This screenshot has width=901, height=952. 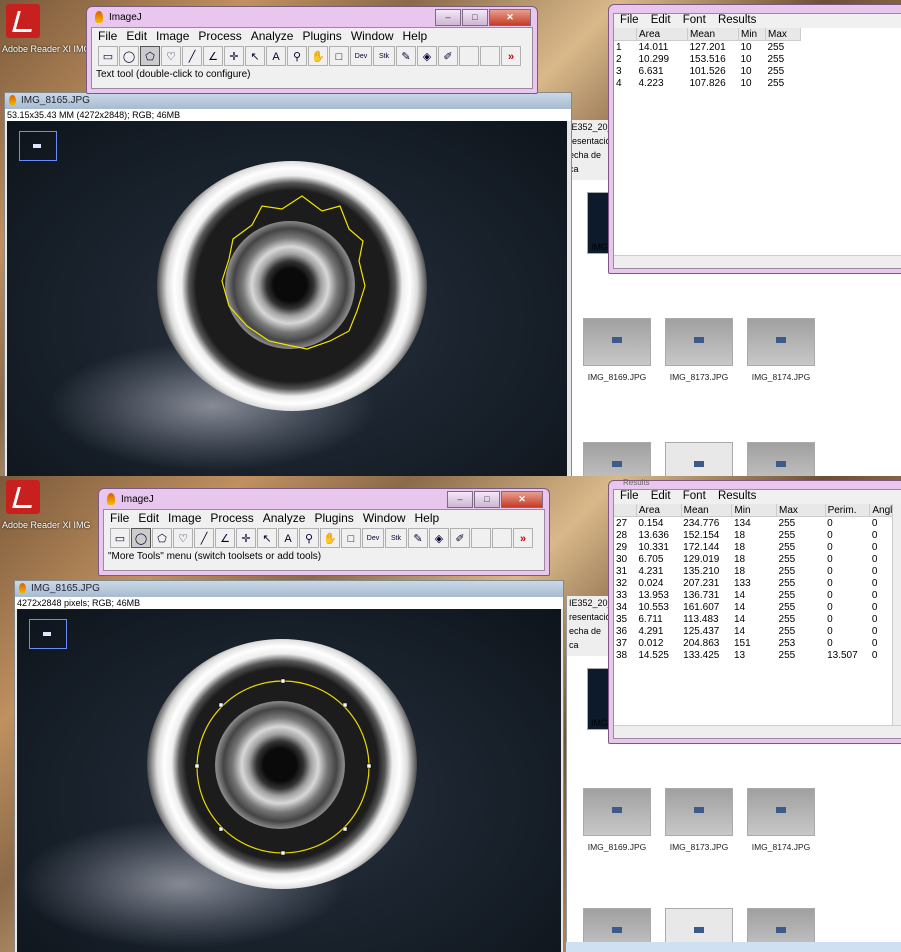 I want to click on explorer-strip-item: resentación, so click(x=592, y=617).